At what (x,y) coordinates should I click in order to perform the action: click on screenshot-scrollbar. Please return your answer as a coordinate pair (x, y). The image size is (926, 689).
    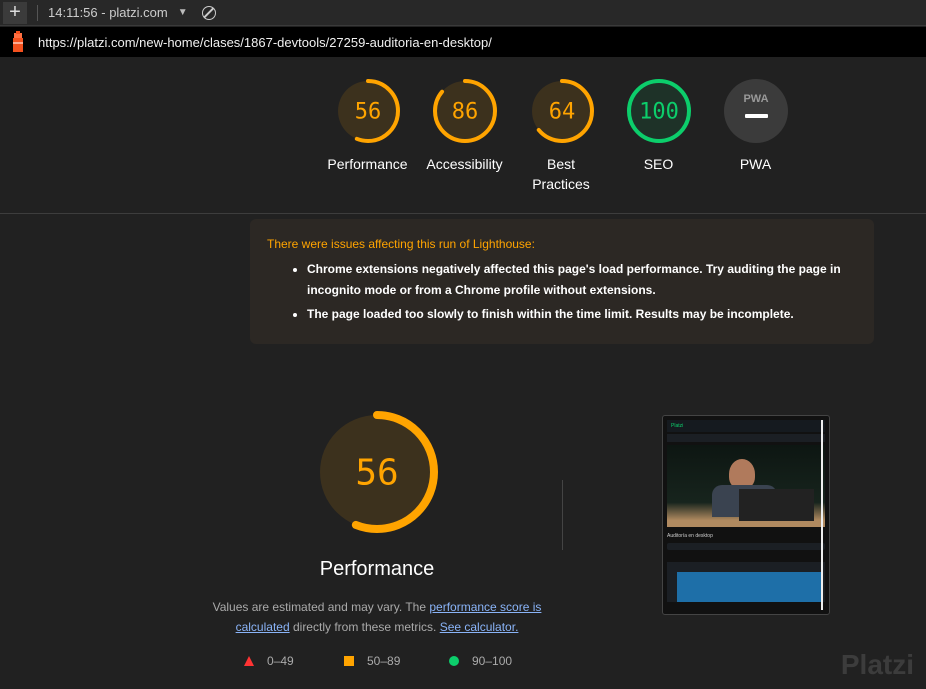
    Looking at the image, I should click on (822, 515).